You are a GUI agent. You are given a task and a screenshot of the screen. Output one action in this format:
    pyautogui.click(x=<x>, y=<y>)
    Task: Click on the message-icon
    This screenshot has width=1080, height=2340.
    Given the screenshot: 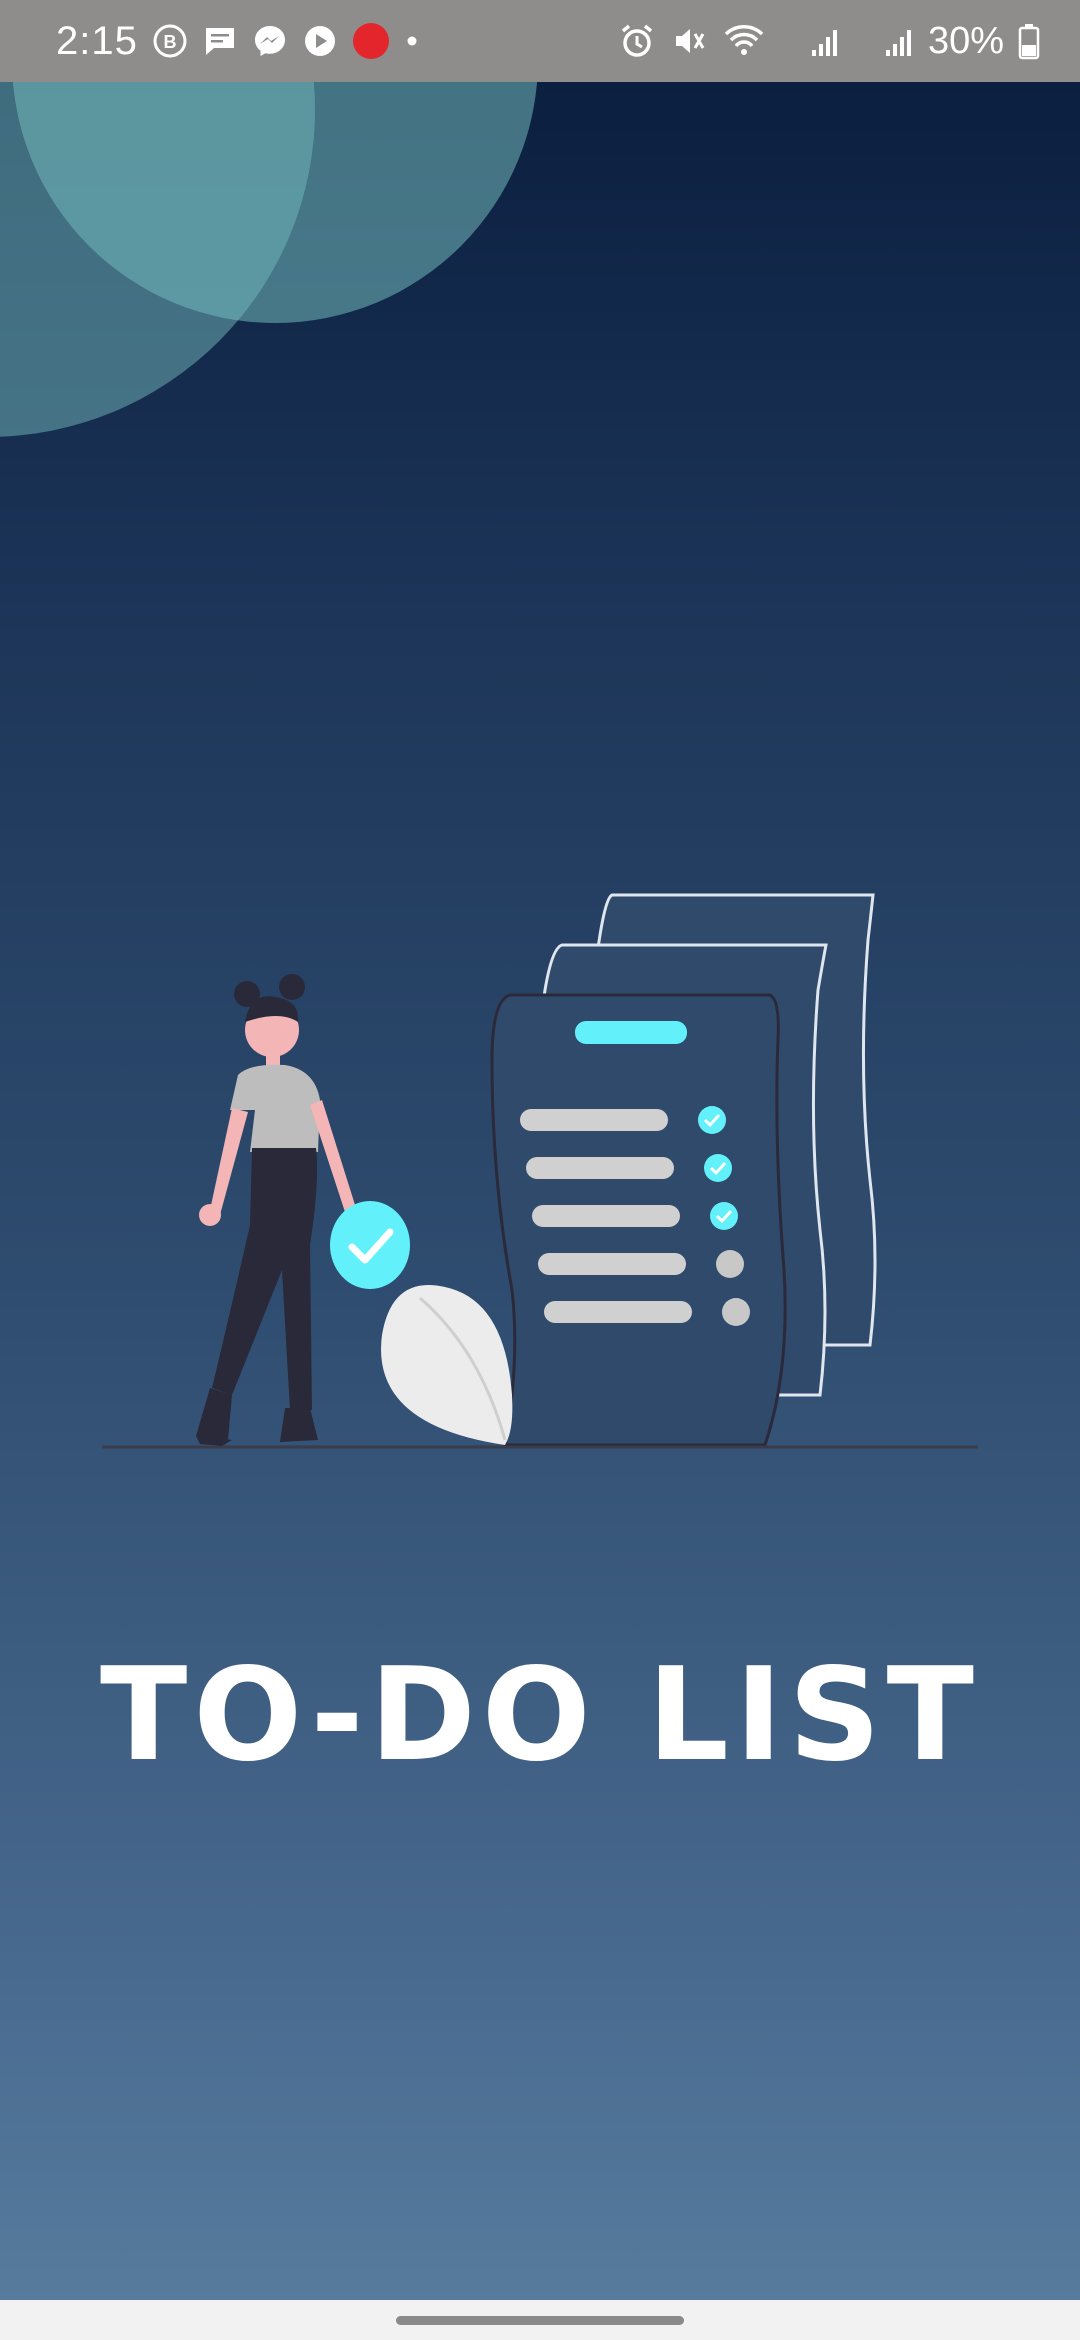 What is the action you would take?
    pyautogui.click(x=220, y=41)
    